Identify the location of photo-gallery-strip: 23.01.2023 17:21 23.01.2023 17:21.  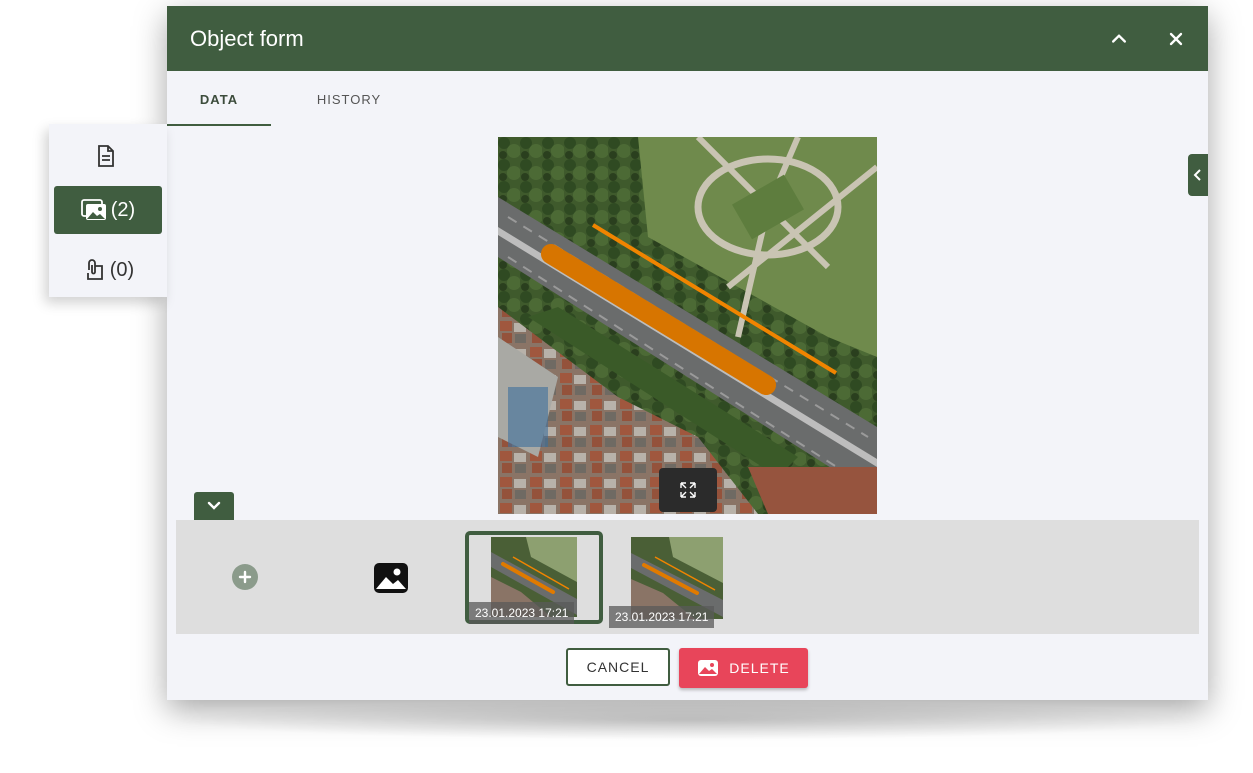
(687, 577).